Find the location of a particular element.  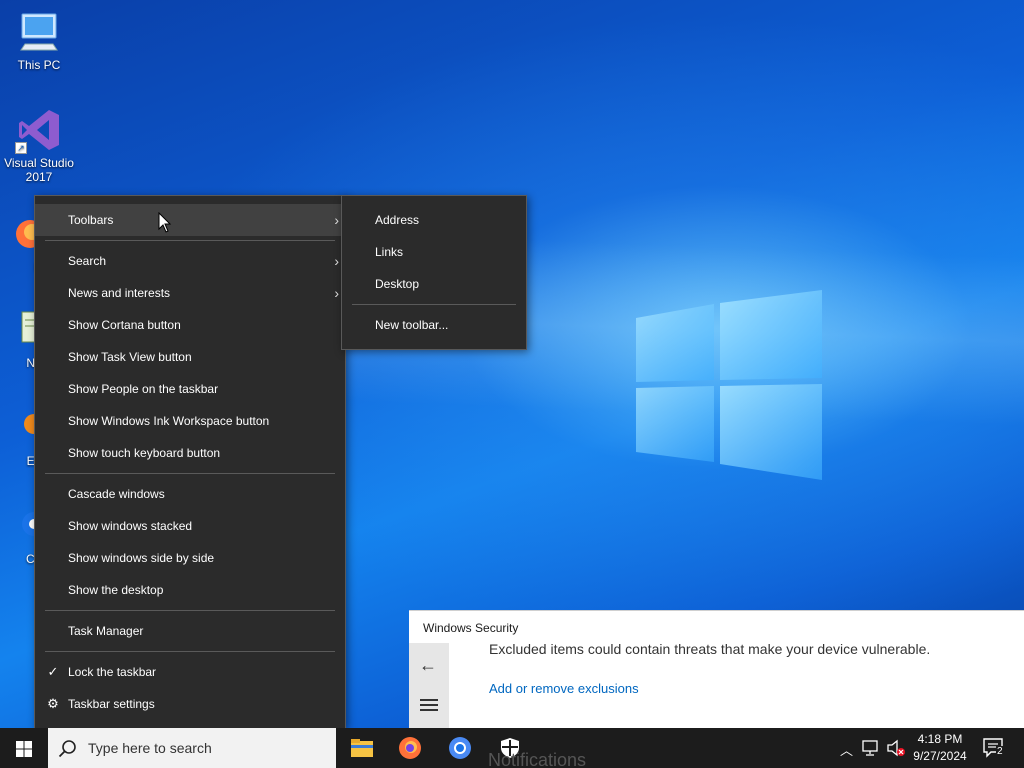

chrome-icon is located at coordinates (460, 748).